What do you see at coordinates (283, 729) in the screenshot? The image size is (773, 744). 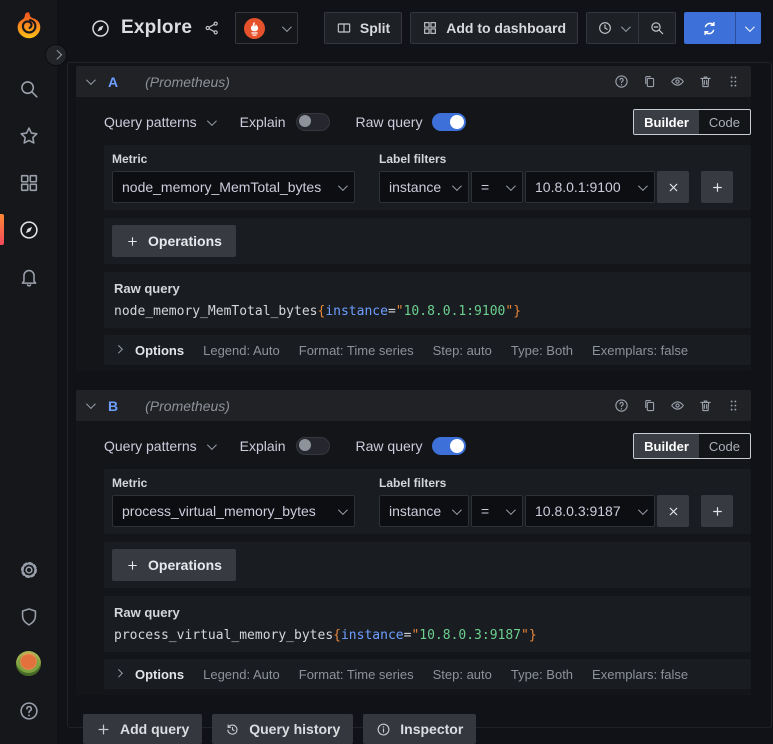 I see `query-history-button: Query history` at bounding box center [283, 729].